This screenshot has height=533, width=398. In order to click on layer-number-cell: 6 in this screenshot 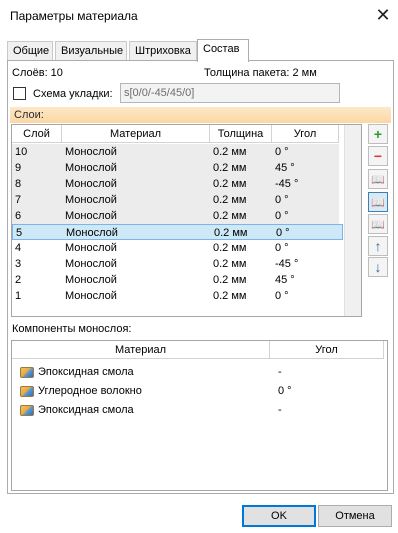, I will do `click(37, 216)`.